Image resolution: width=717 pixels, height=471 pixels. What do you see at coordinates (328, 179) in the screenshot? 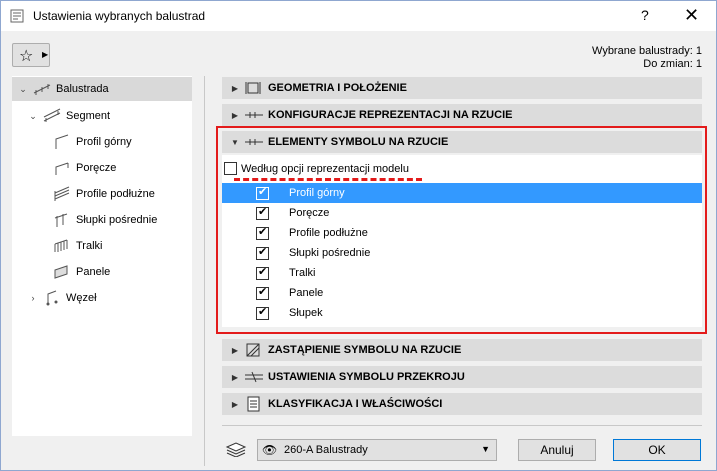
I see `dashed-underline-annotation` at bounding box center [328, 179].